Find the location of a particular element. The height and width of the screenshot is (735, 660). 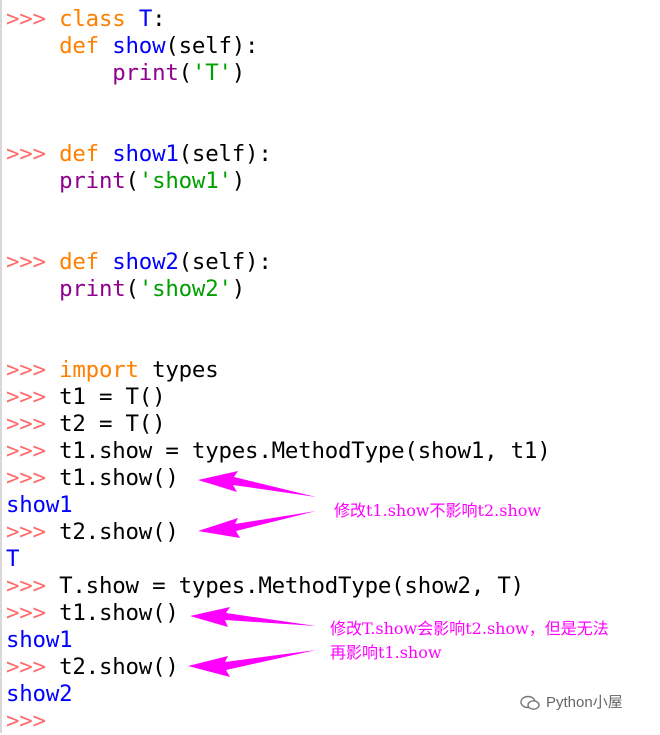

annotation-T-show-line1: 修改T.show会影响t2.show，但是无法 is located at coordinates (469, 628).